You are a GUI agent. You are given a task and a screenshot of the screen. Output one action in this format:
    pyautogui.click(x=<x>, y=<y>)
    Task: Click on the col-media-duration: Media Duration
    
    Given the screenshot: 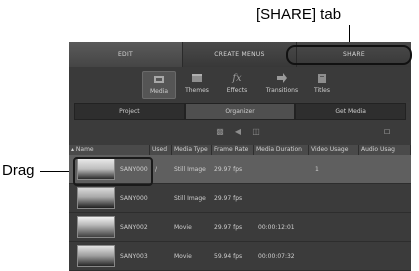 What is the action you would take?
    pyautogui.click(x=281, y=150)
    